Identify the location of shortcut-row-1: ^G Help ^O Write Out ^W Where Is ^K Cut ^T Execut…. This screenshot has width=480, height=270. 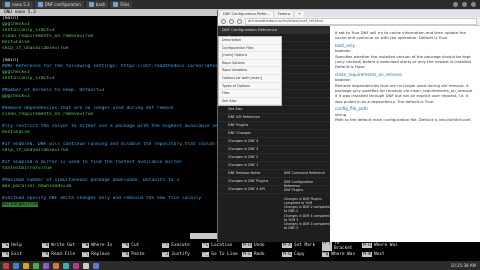
(240, 245).